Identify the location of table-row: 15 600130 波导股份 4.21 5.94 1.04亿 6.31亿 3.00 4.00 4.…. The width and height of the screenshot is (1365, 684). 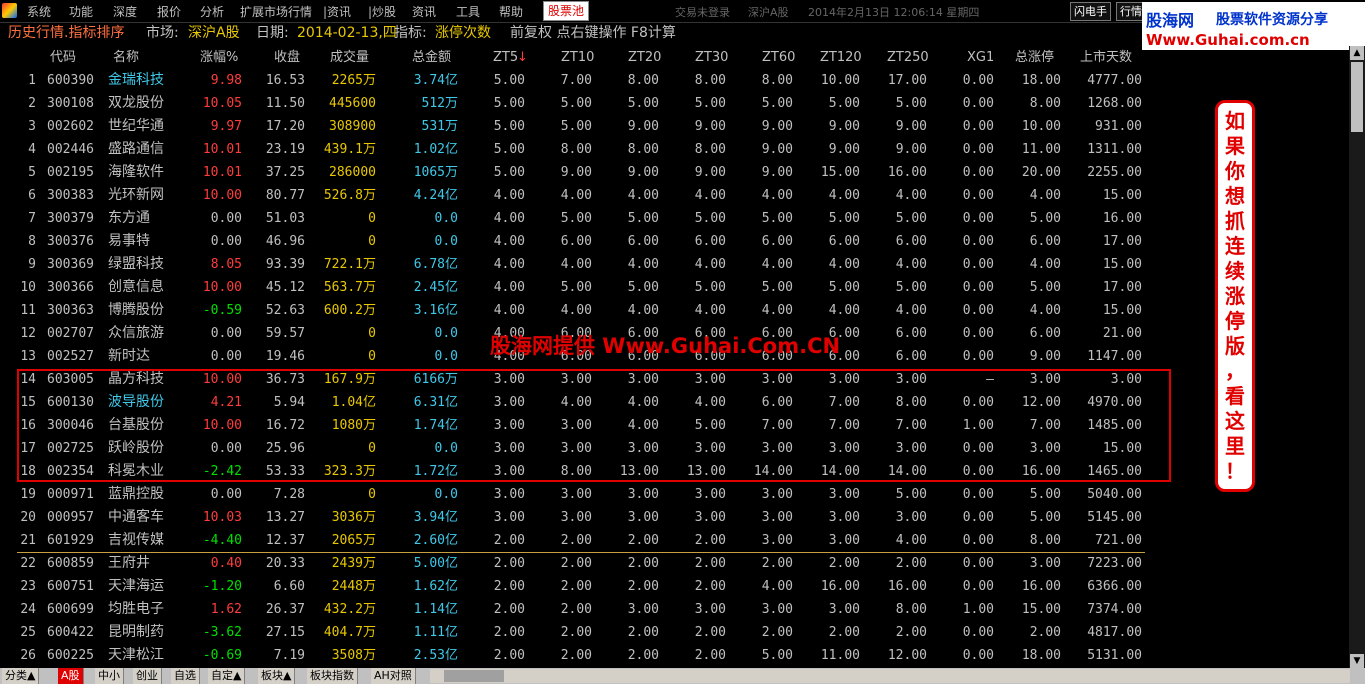
(574, 402).